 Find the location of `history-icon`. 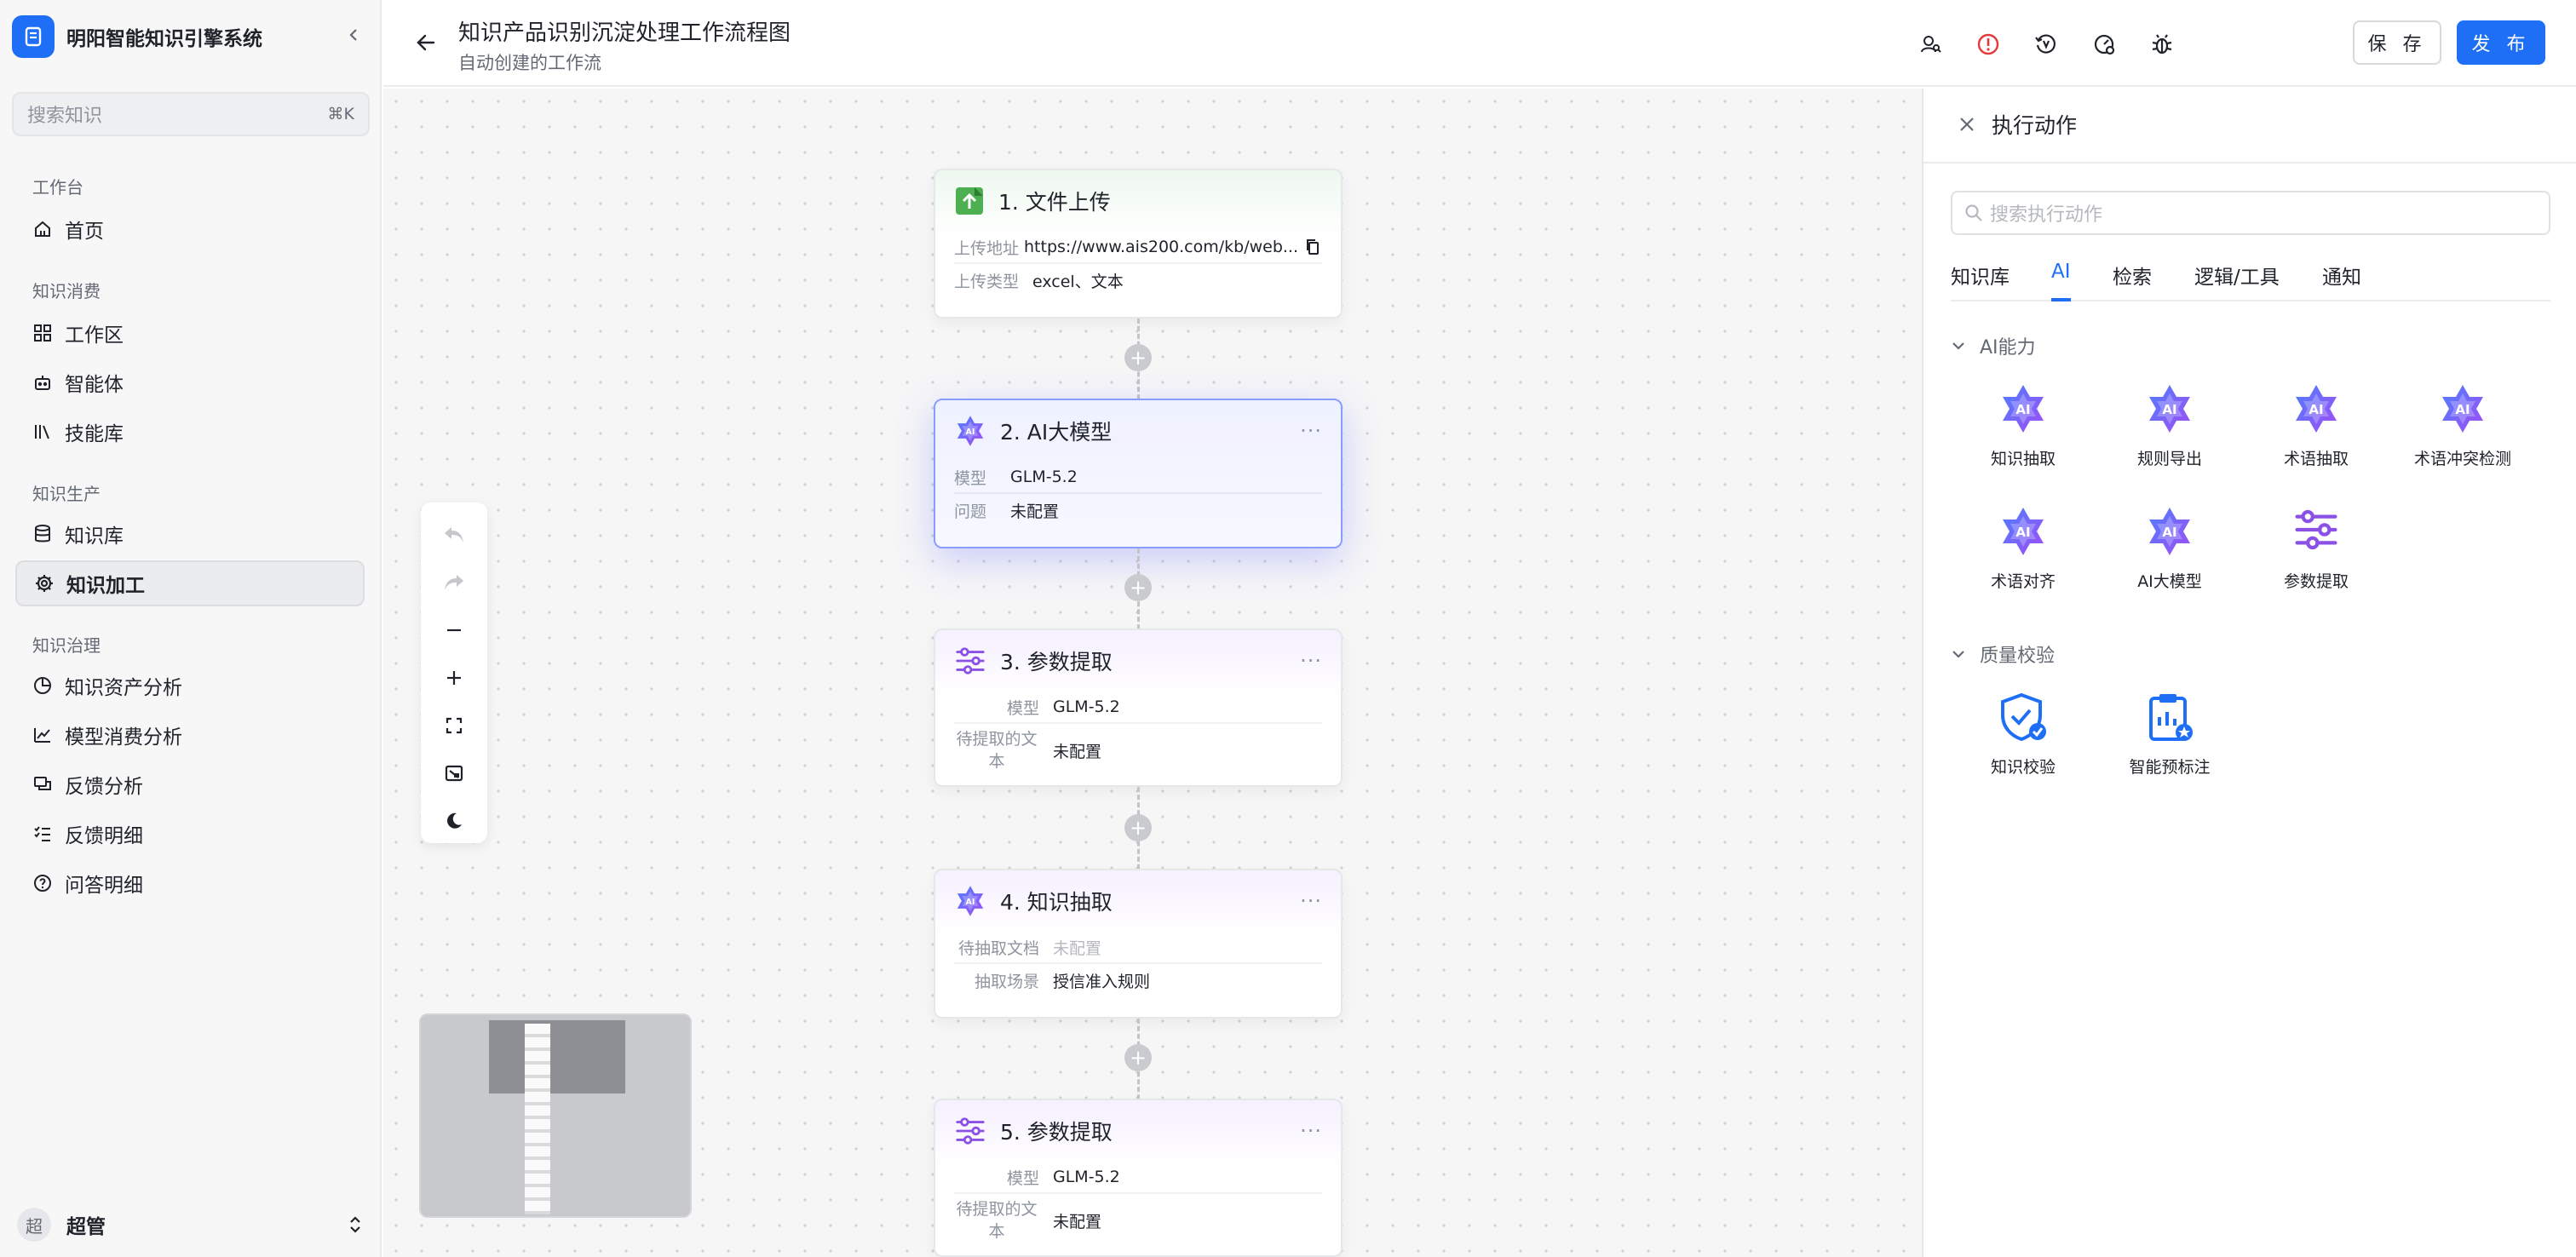

history-icon is located at coordinates (2046, 44).